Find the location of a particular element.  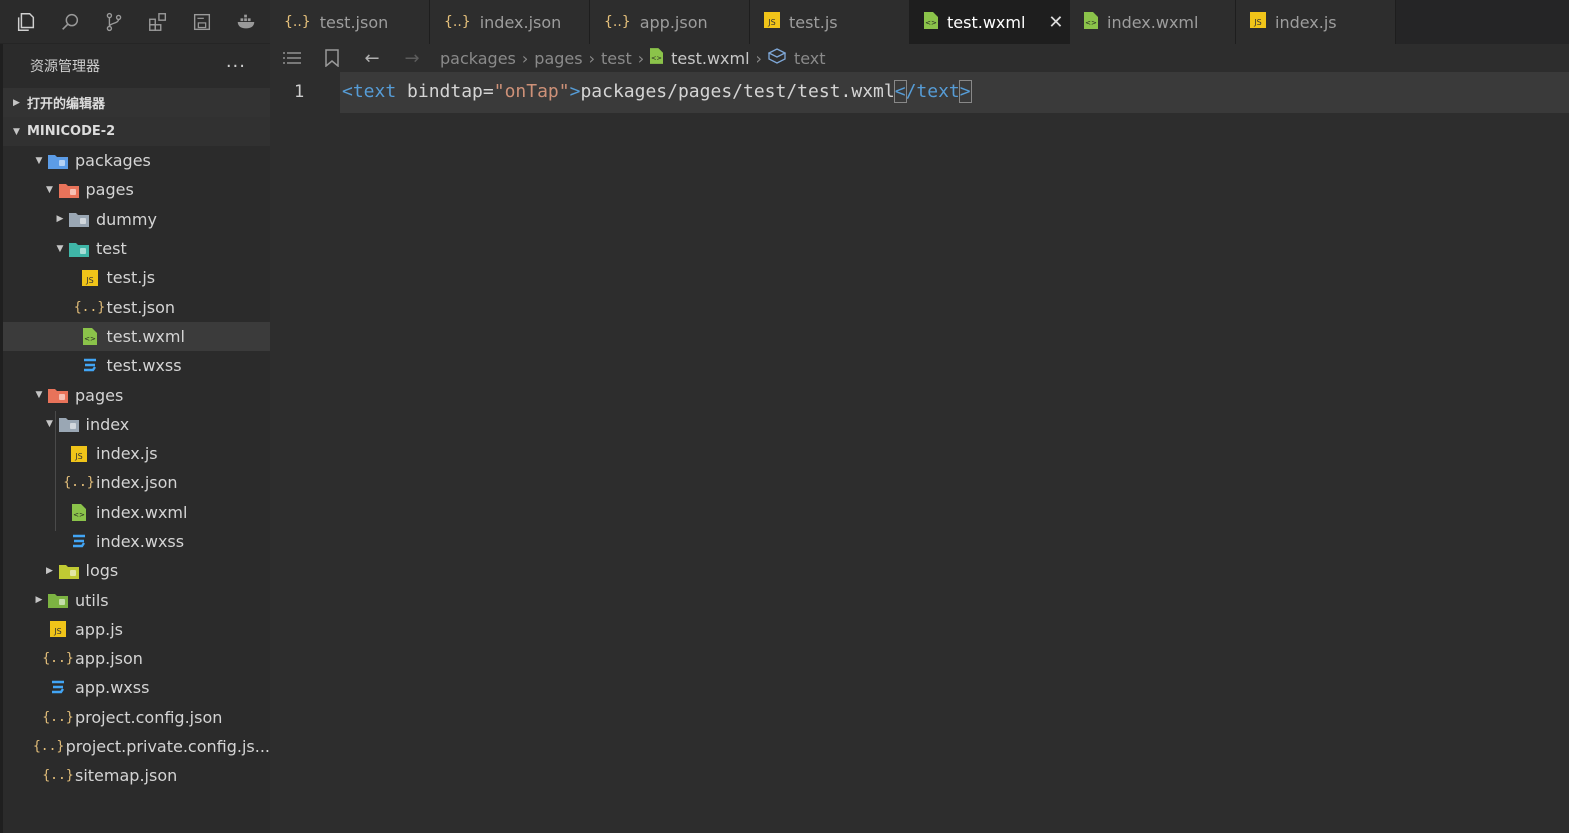

cube-icon is located at coordinates (777, 58).